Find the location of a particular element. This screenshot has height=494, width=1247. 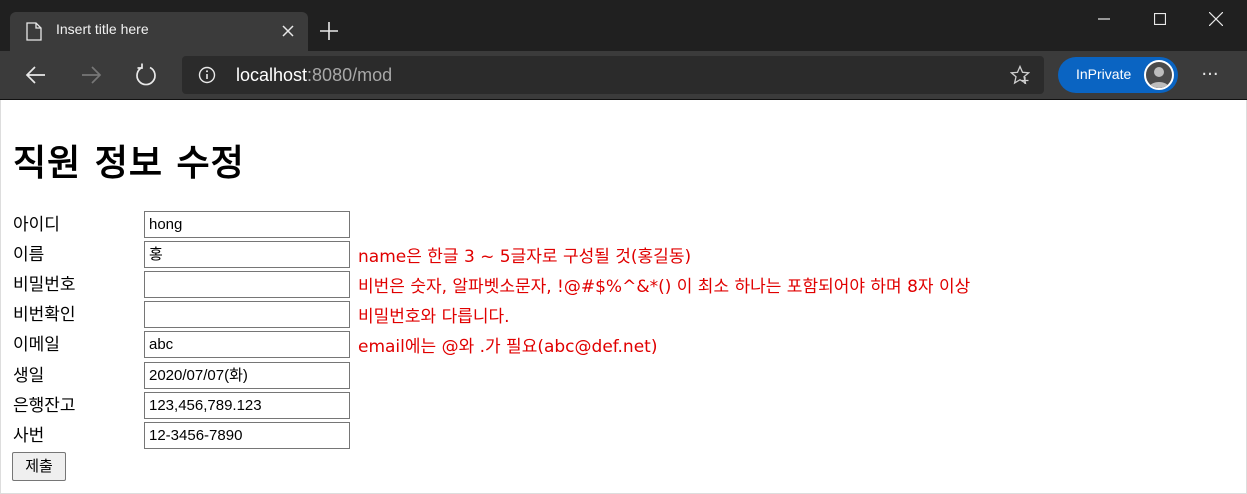

inprivate-button: InPrivate is located at coordinates (1118, 75).